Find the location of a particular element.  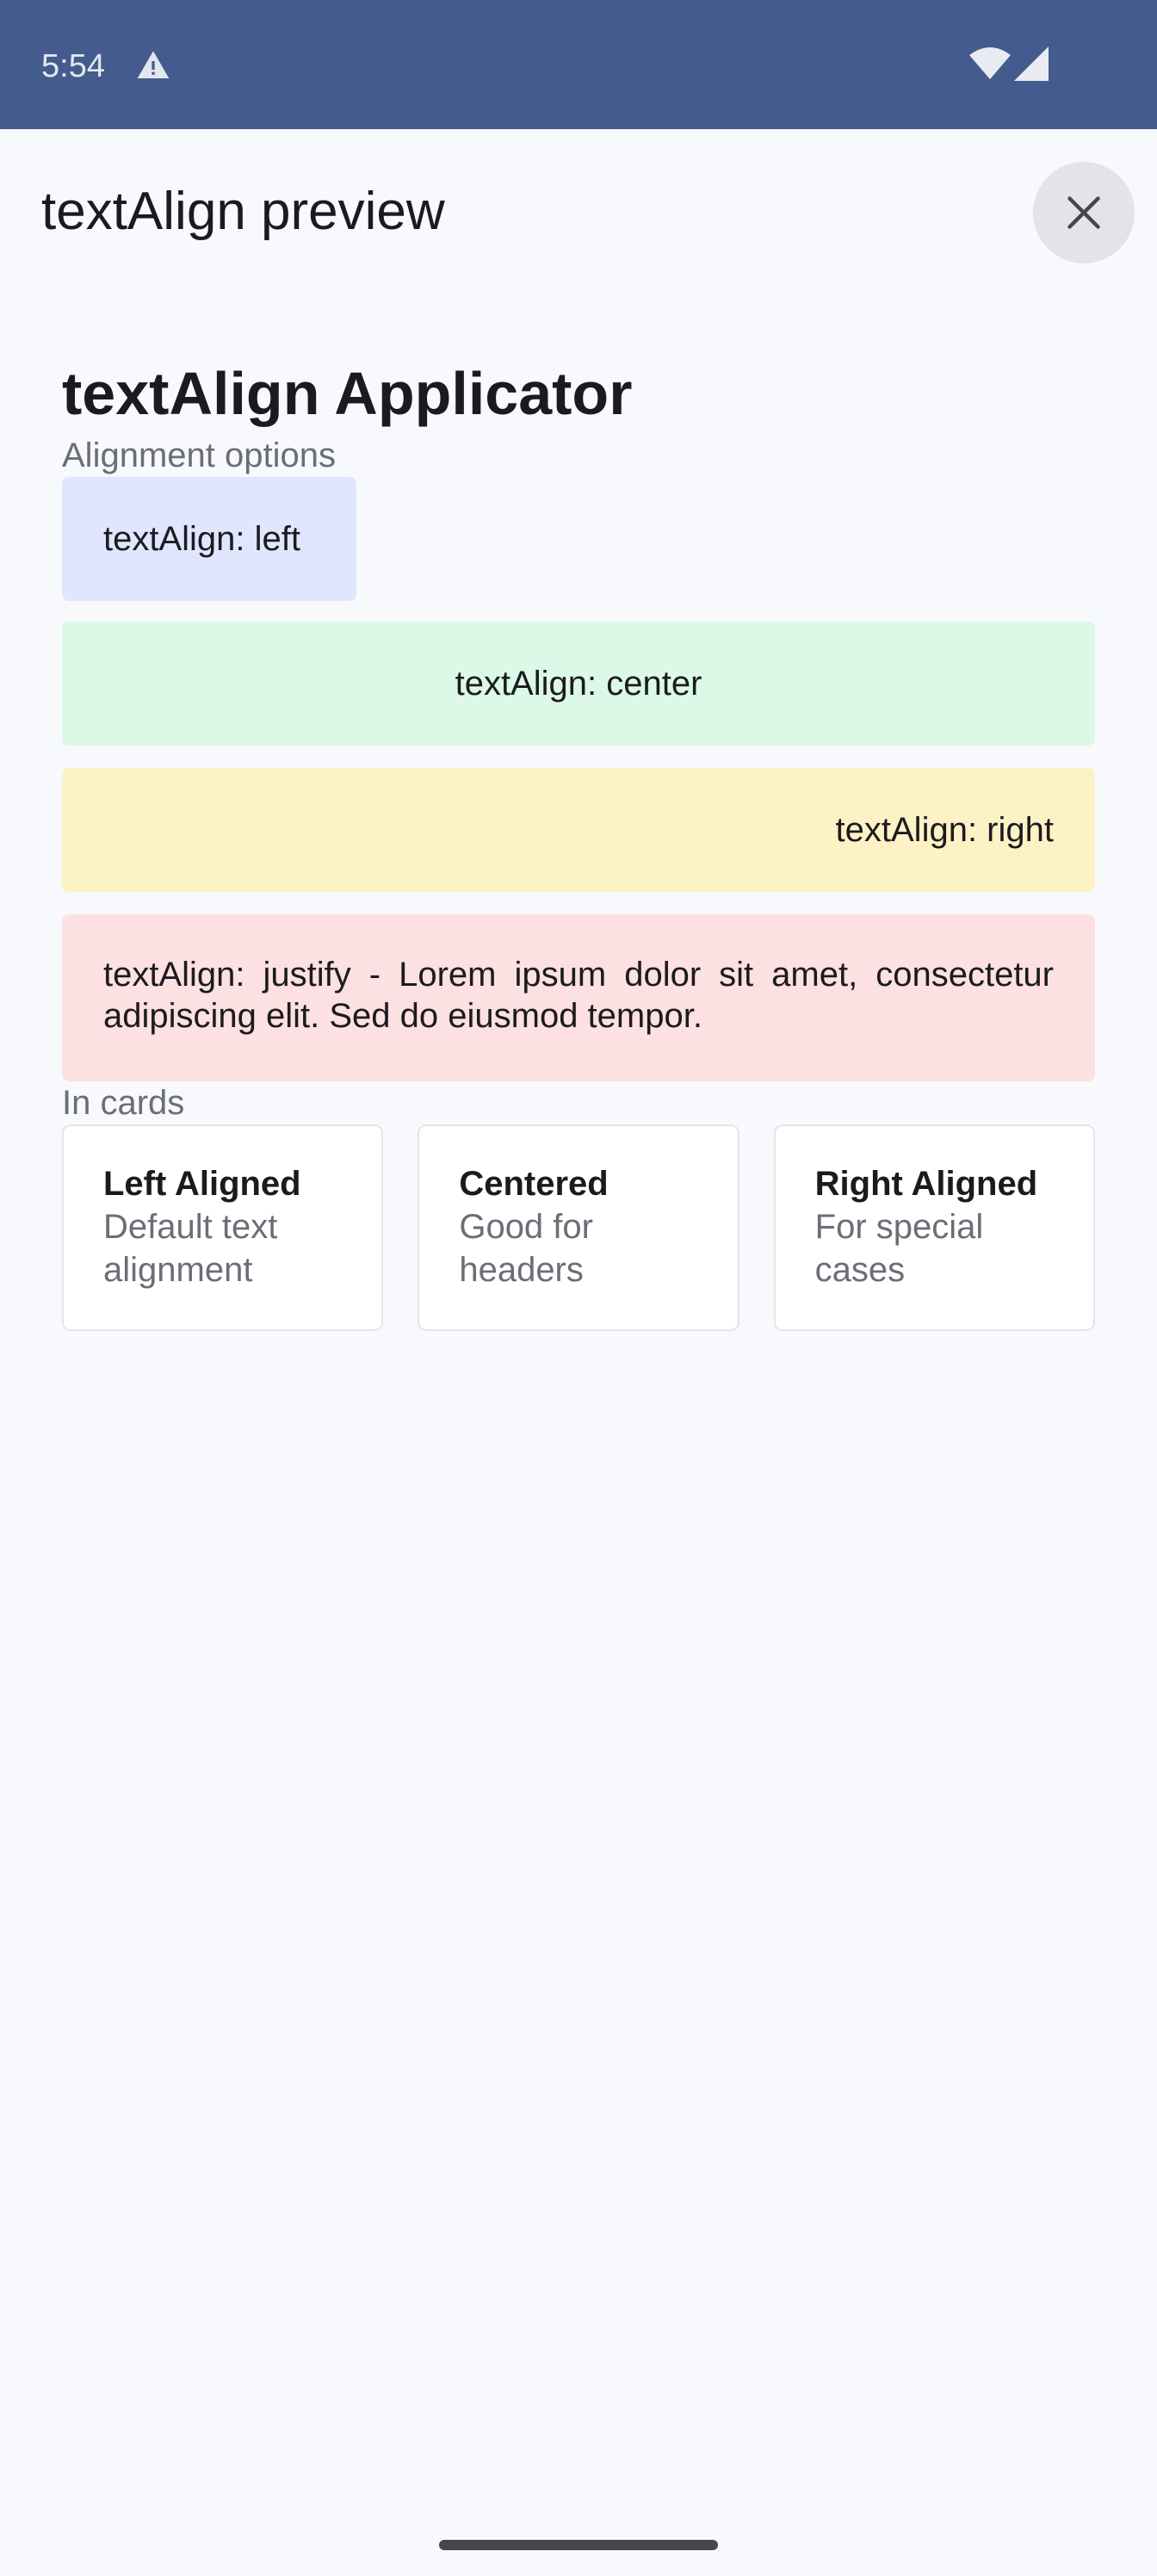

close-icon is located at coordinates (1083, 212).